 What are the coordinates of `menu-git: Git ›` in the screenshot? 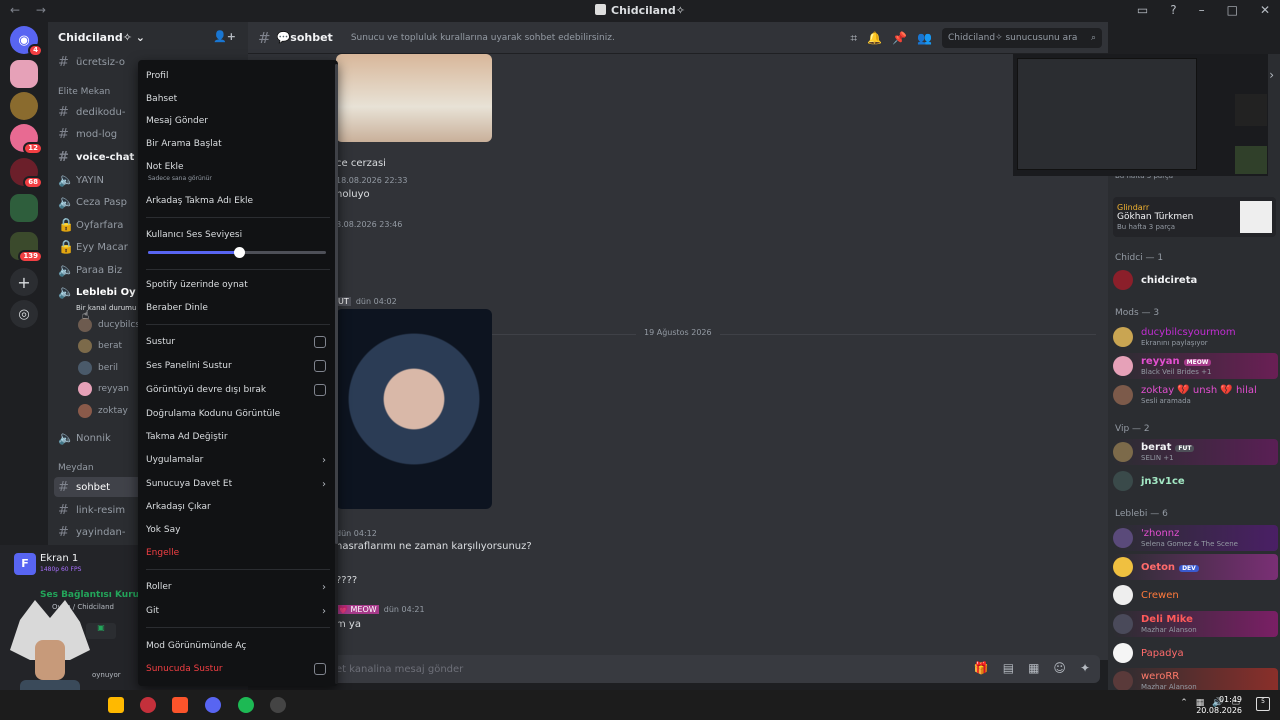 It's located at (238, 611).